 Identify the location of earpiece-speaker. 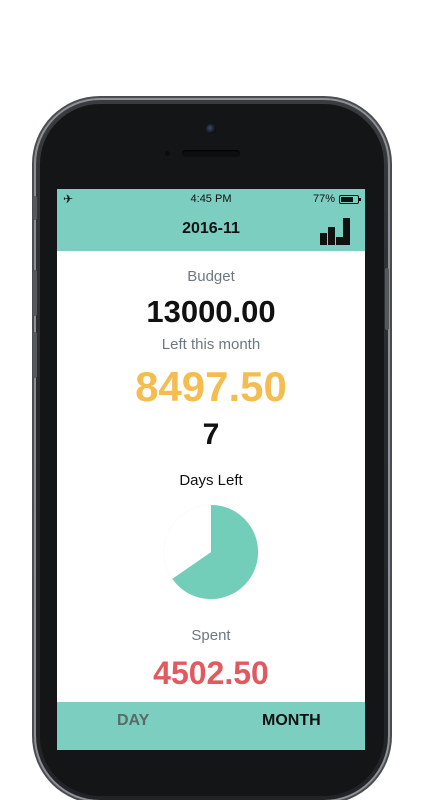
(211, 153).